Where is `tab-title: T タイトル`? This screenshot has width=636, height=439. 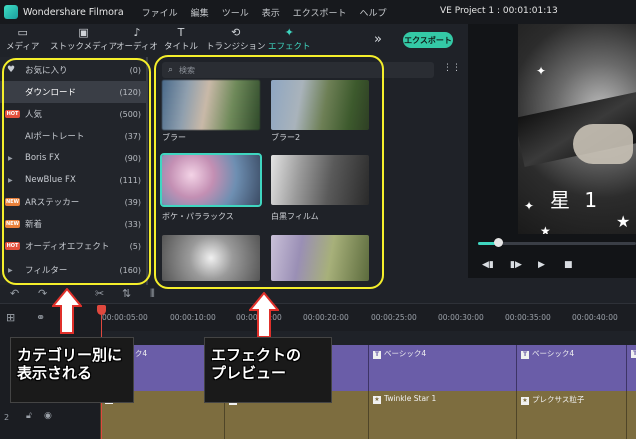
tab-title: T タイトル is located at coordinates (181, 39).